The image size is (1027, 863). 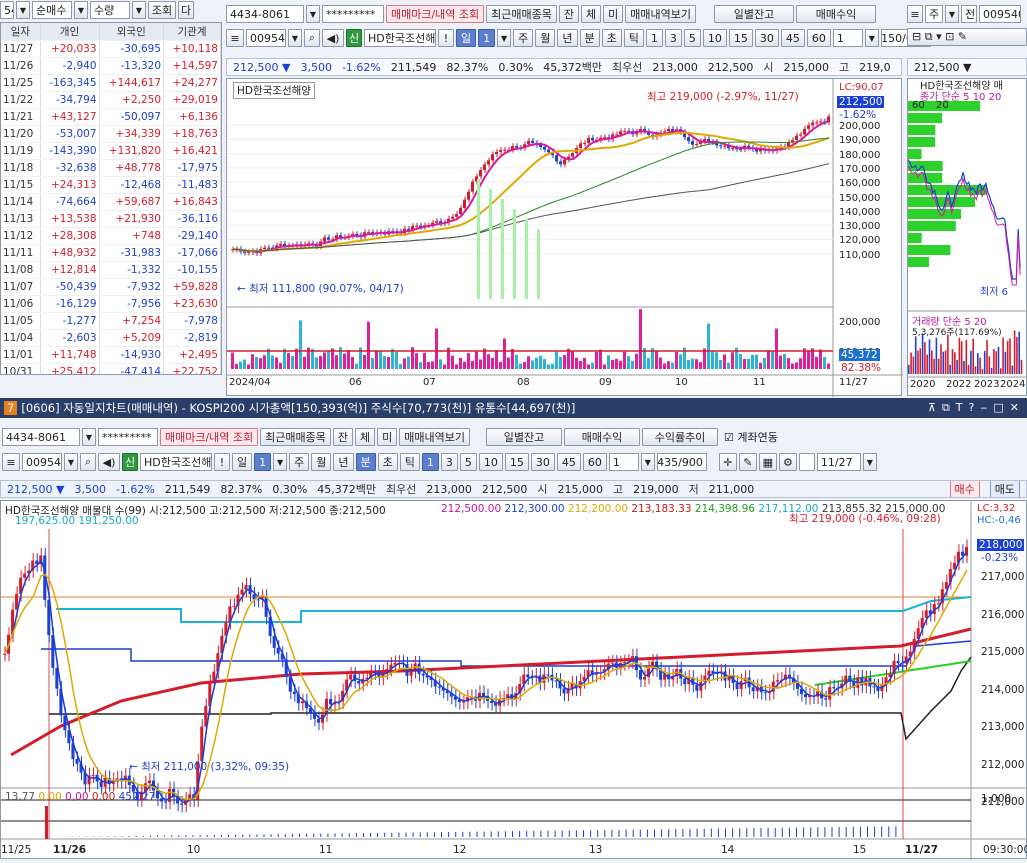 I want to click on table-row: 11/01 +11,748 -14,930 +2,495, so click(x=111, y=355).